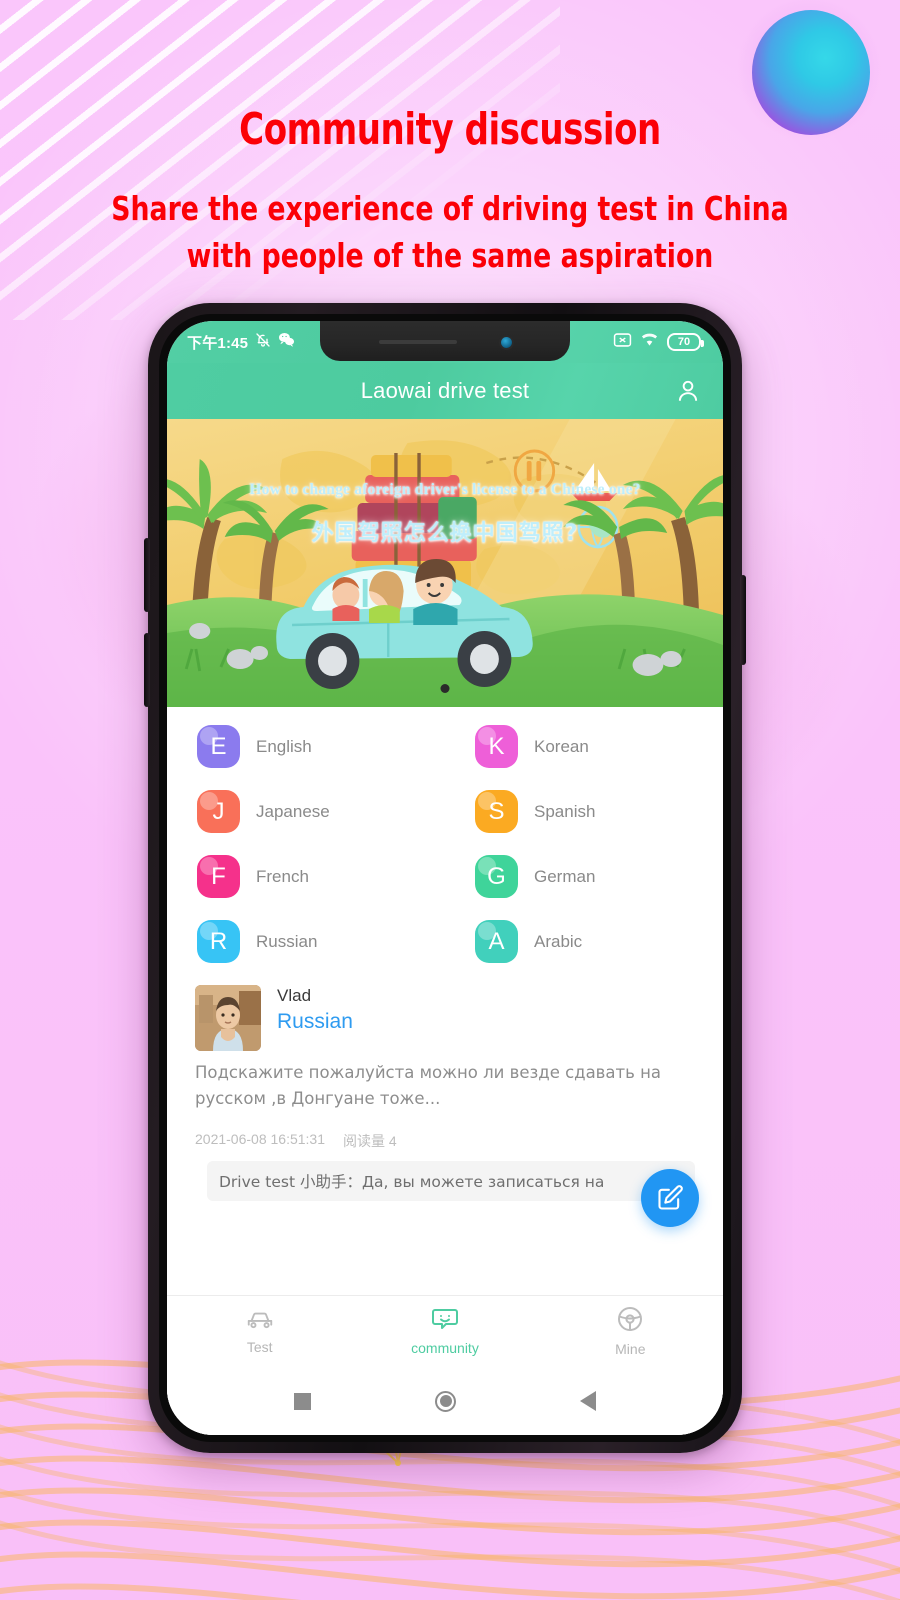 This screenshot has height=1600, width=900. I want to click on language-icon-german: G, so click(496, 876).